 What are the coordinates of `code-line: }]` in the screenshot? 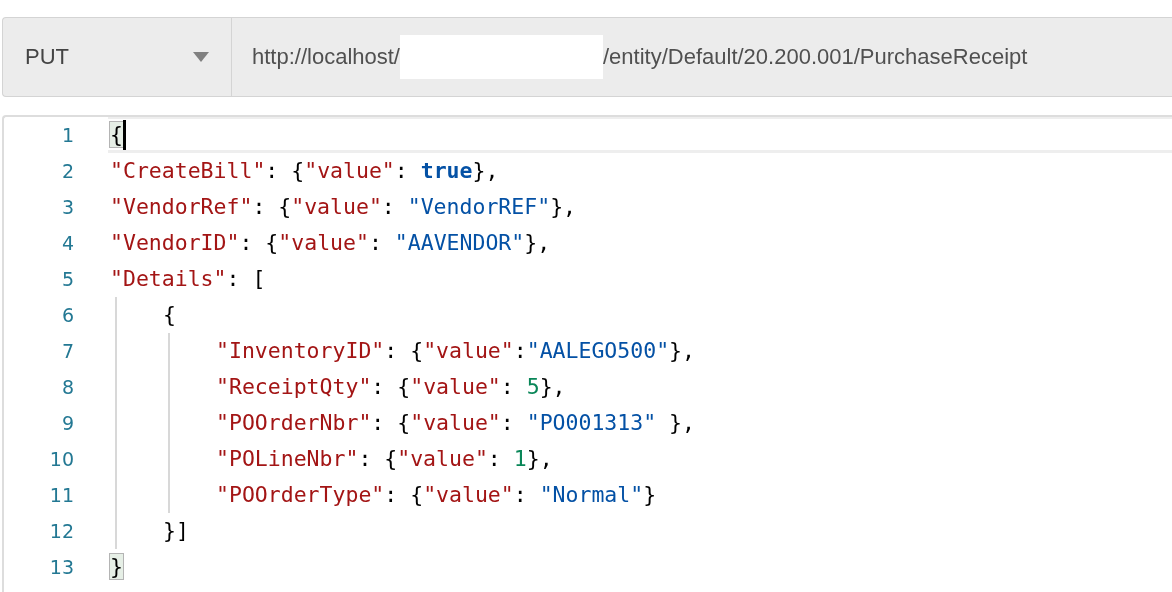 It's located at (176, 531).